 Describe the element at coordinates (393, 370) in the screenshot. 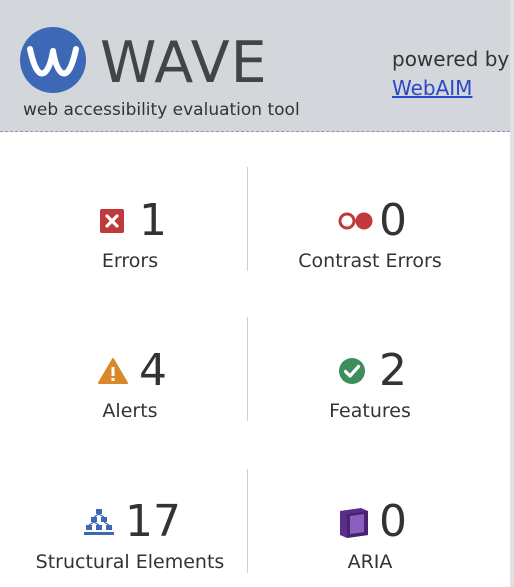

I see `features-count: 2` at that location.